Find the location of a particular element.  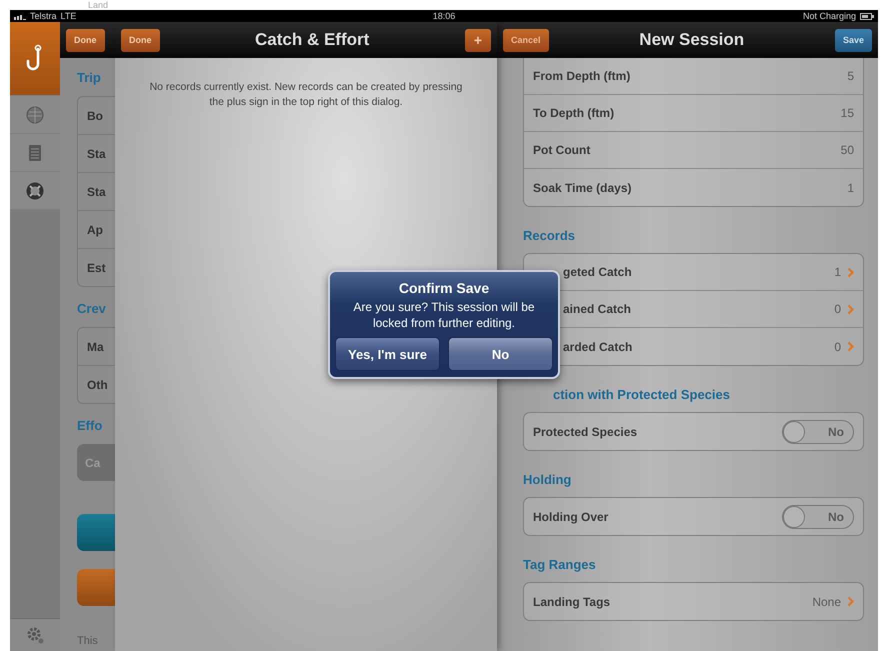

settings-button is located at coordinates (35, 634).